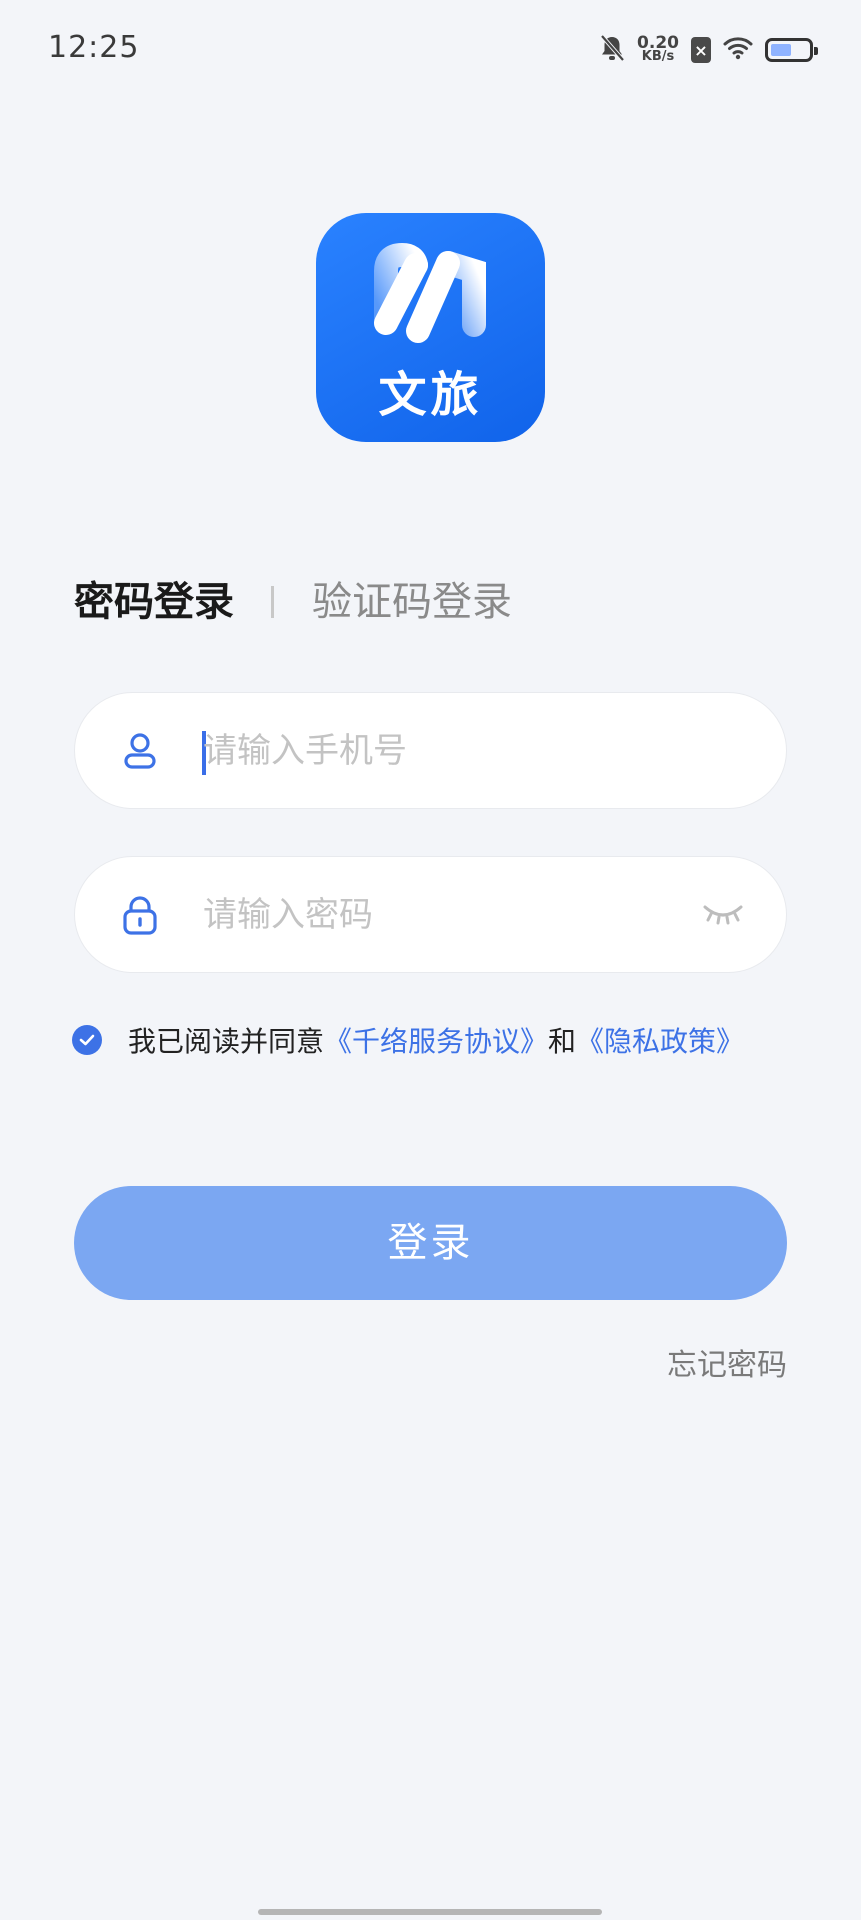  What do you see at coordinates (738, 50) in the screenshot?
I see `wifi-icon` at bounding box center [738, 50].